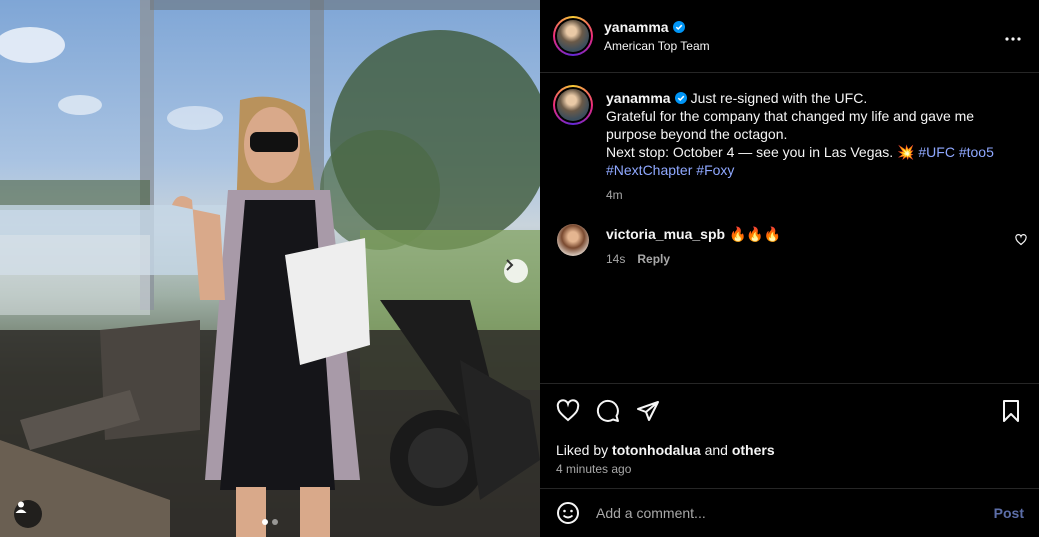  Describe the element at coordinates (755, 234) in the screenshot. I see `comment-text: 🔥🔥🔥` at that location.